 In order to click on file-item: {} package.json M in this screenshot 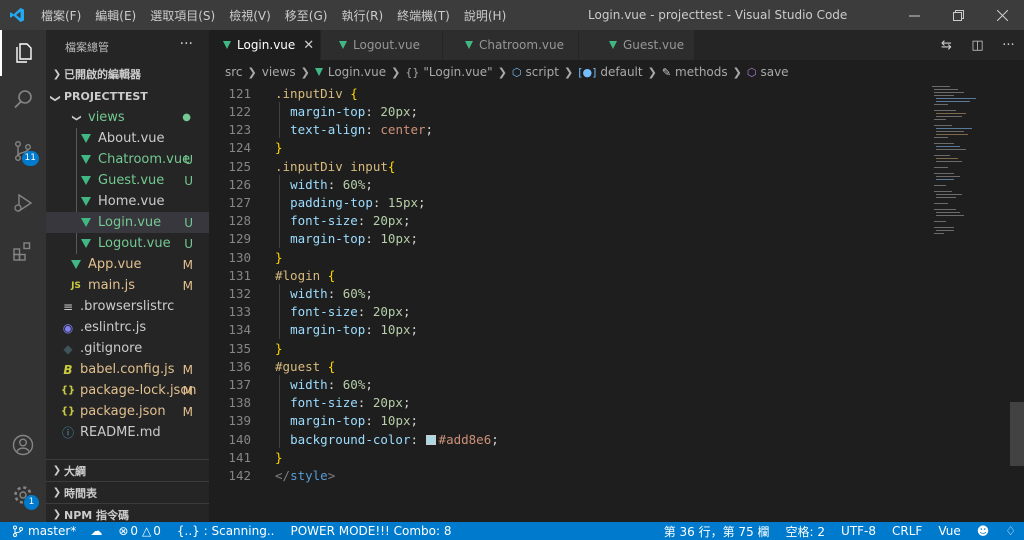, I will do `click(127, 411)`.